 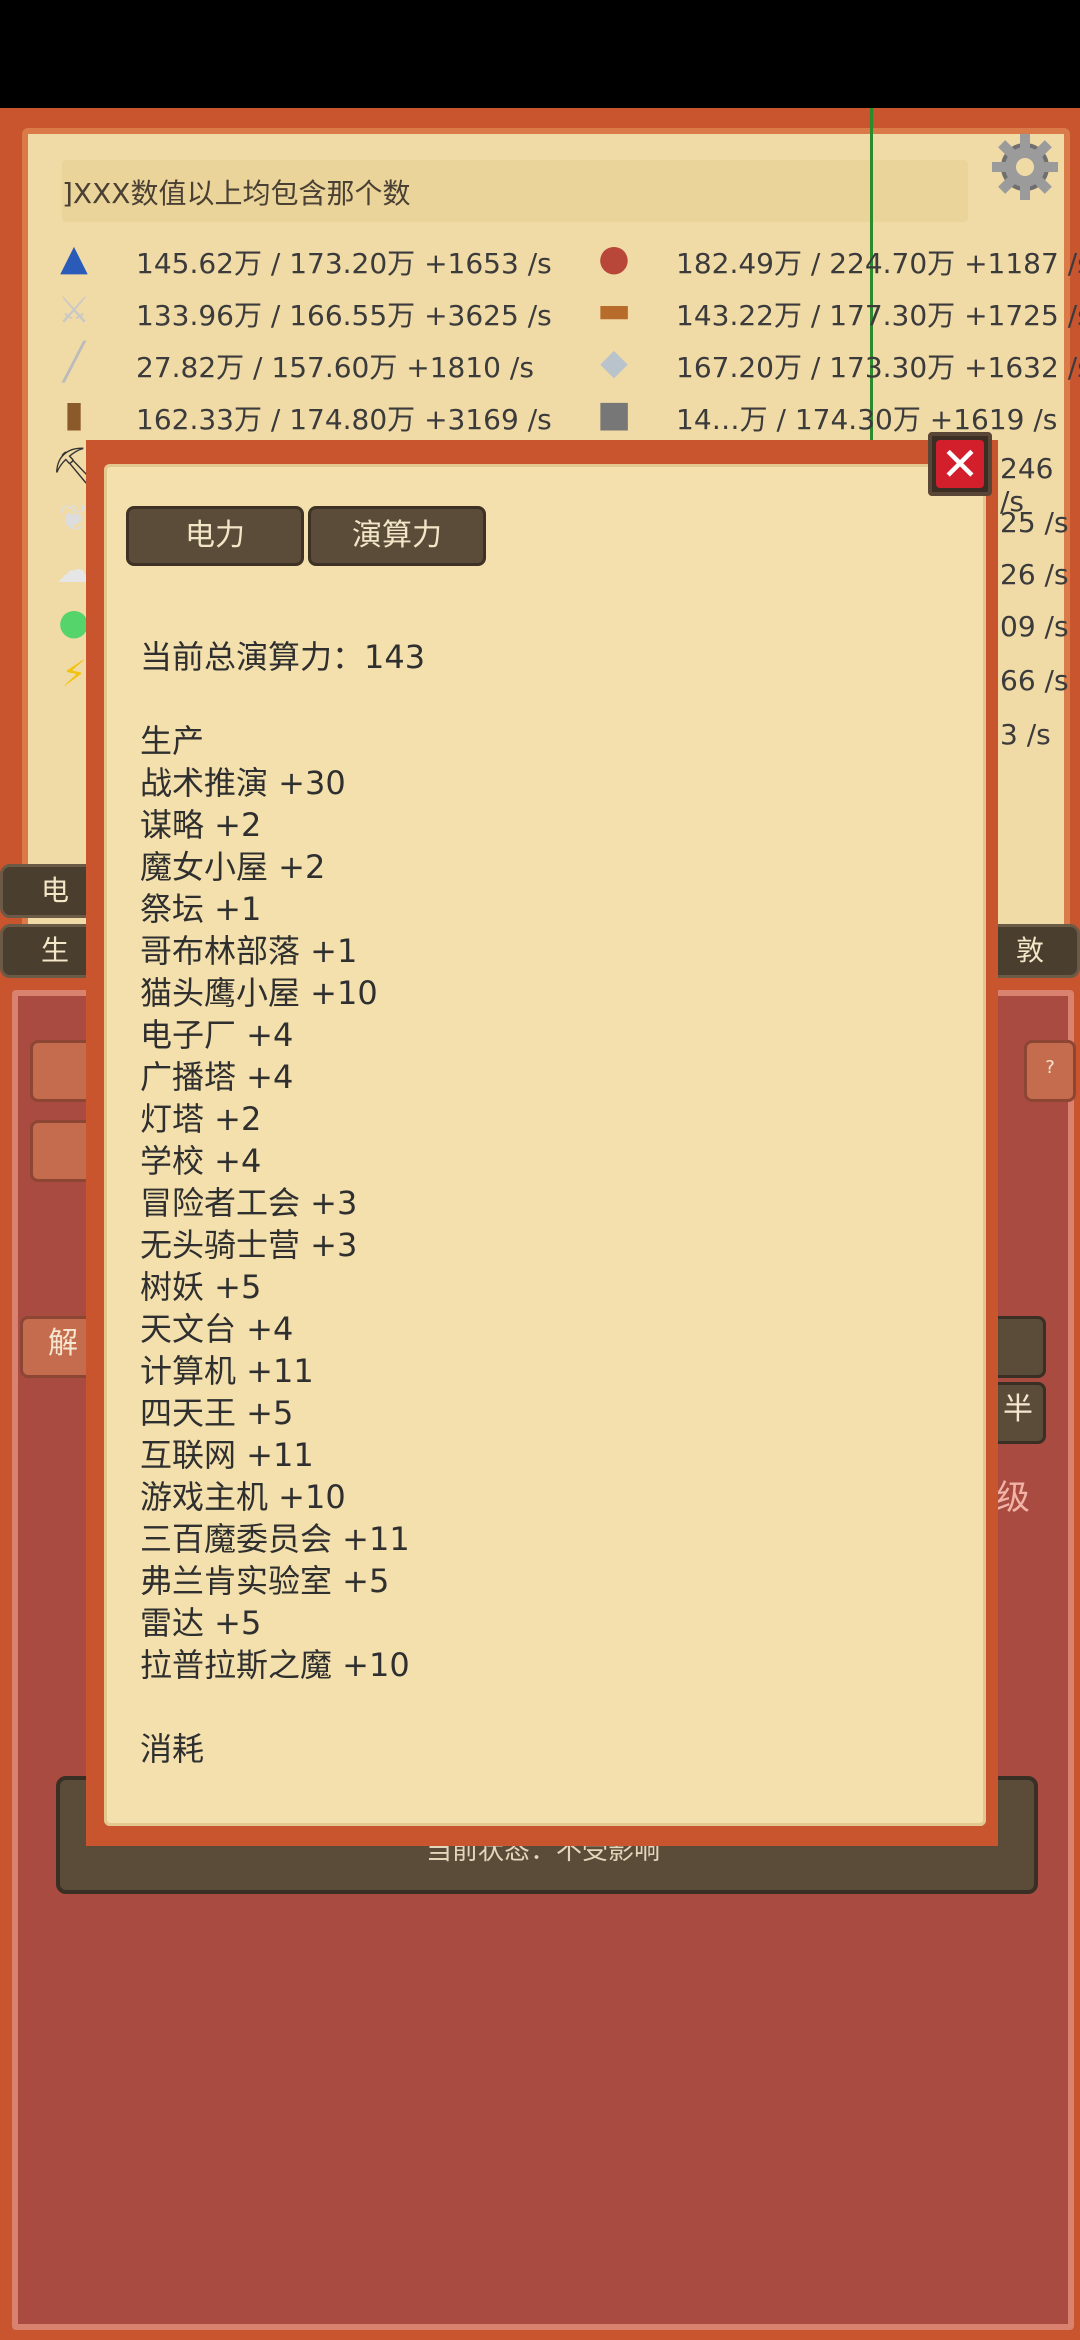 I want to click on book-icon: ▮, so click(x=74, y=414).